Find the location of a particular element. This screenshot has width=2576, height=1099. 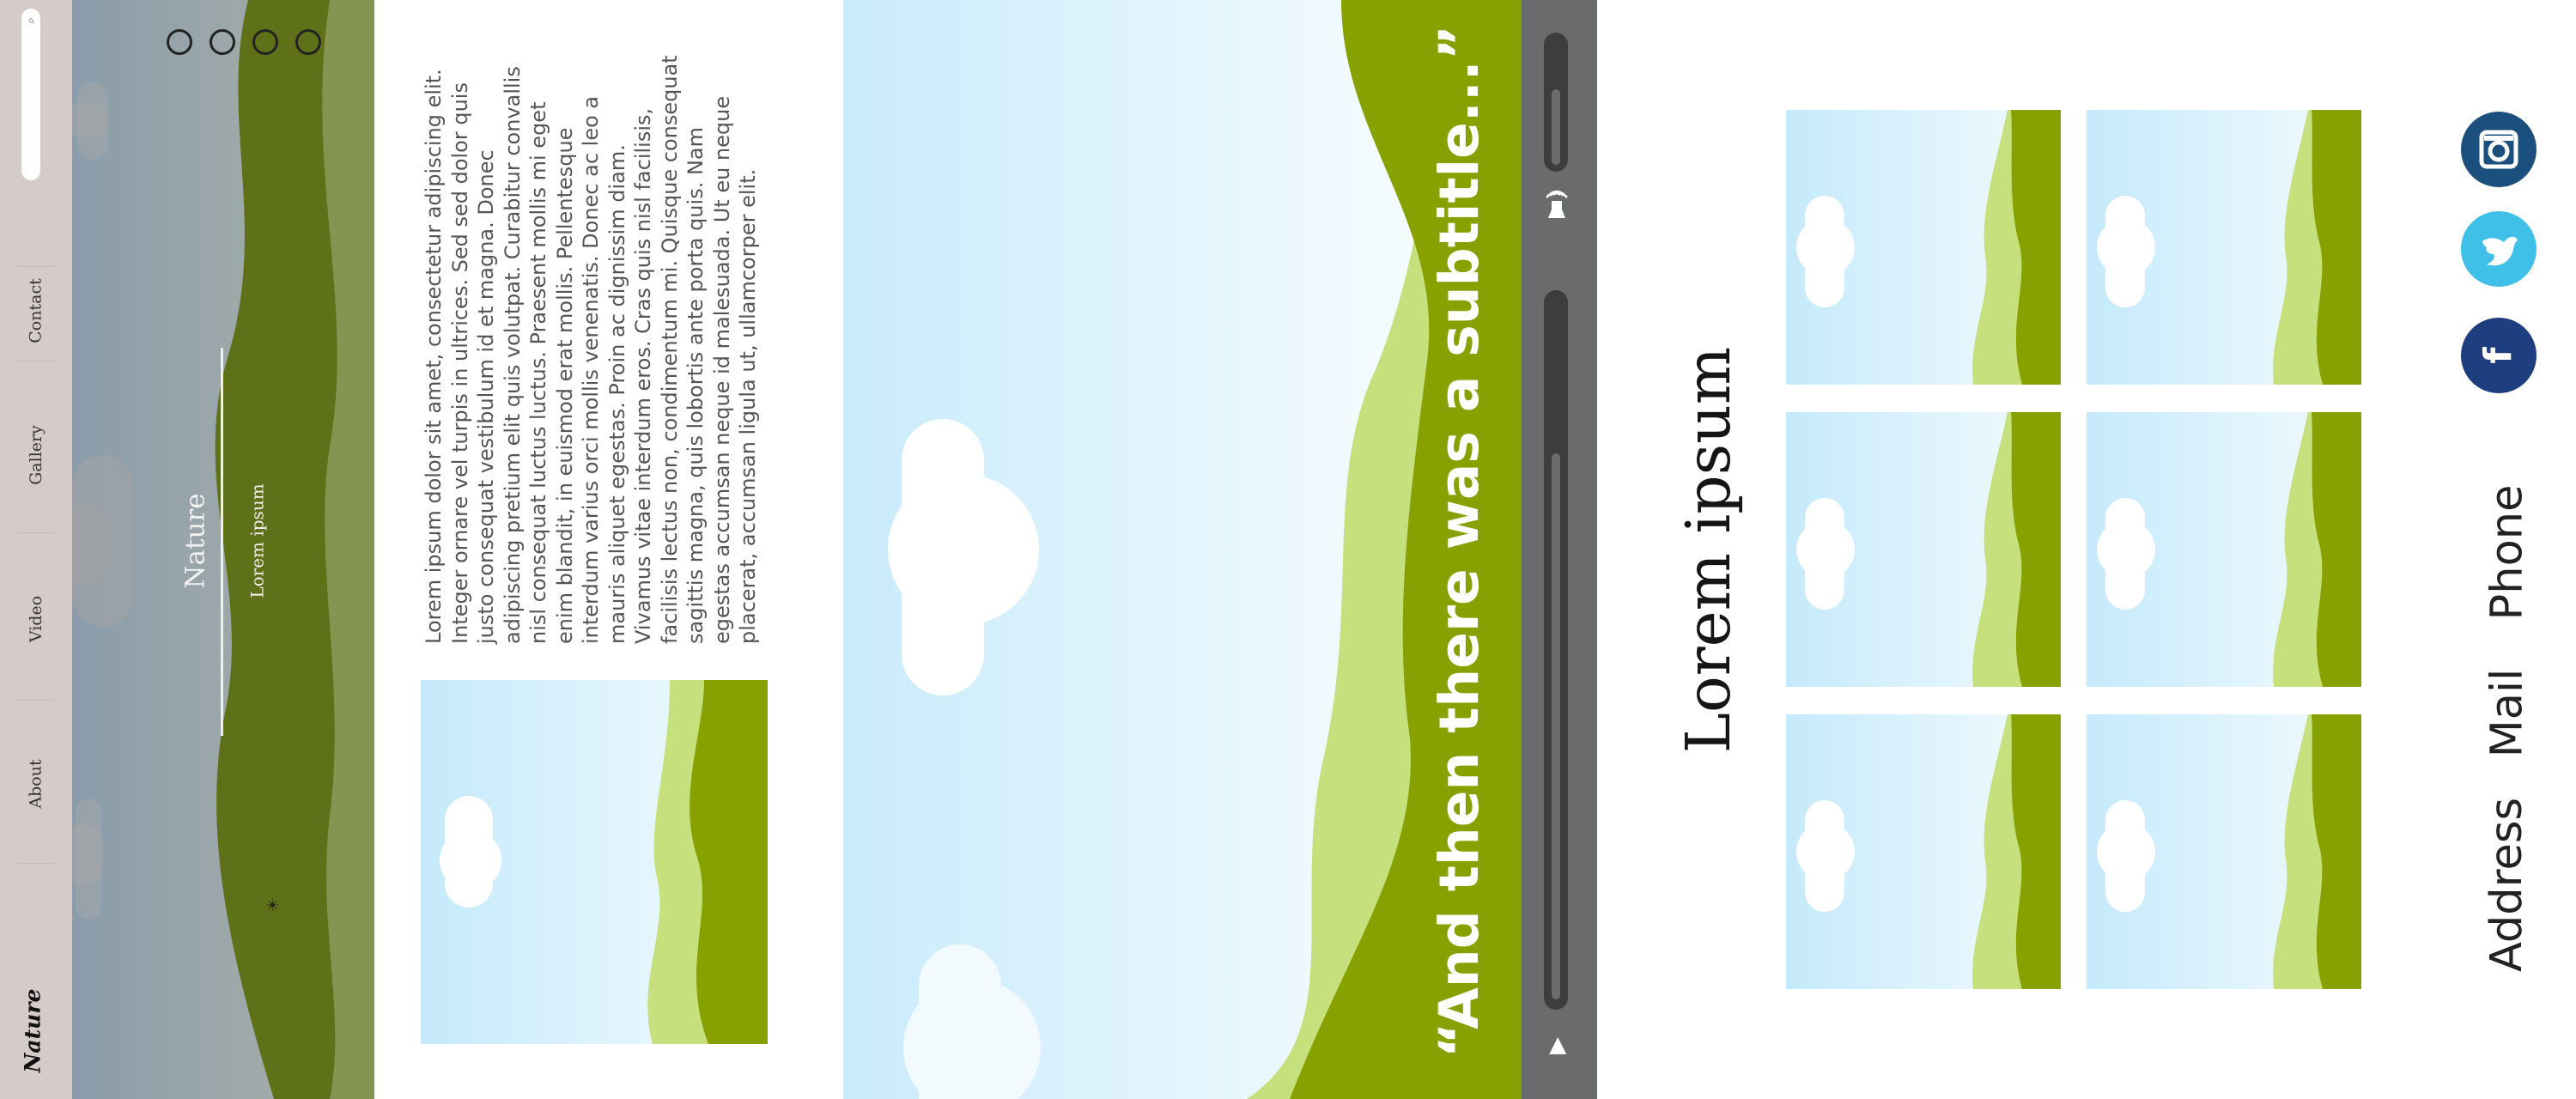

brand-name: Nature is located at coordinates (33, 1030).